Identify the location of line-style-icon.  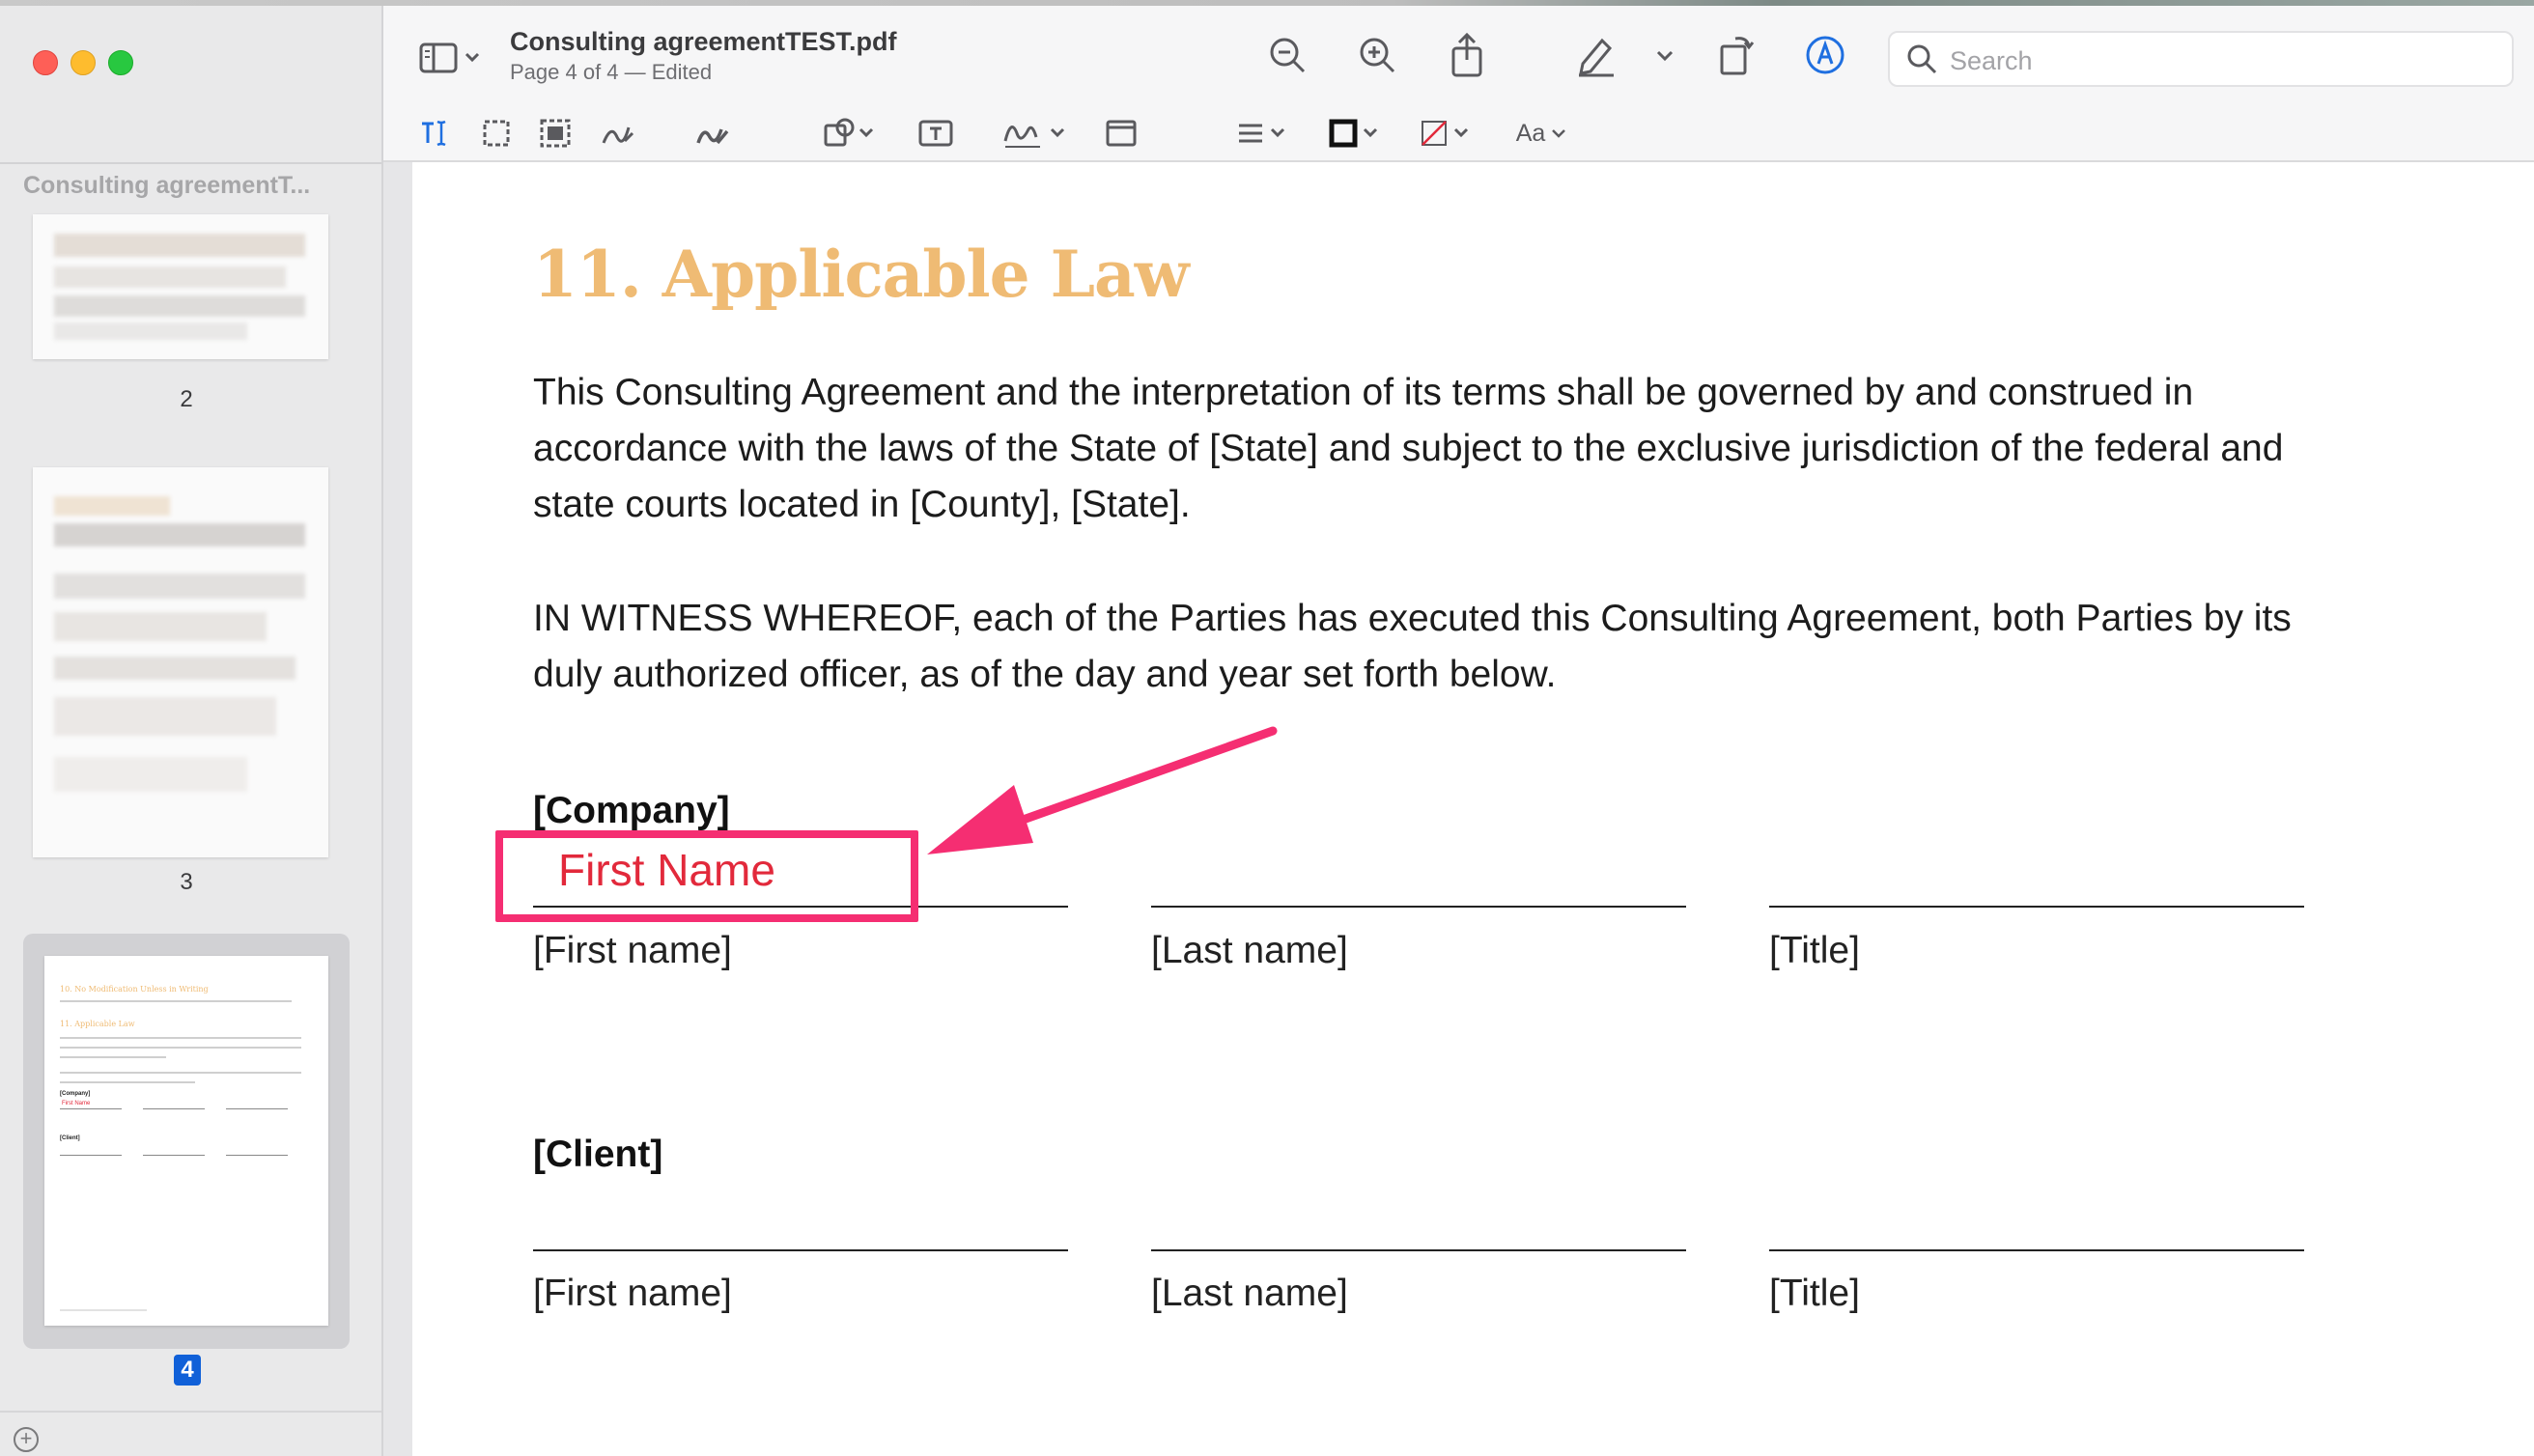
(1262, 134).